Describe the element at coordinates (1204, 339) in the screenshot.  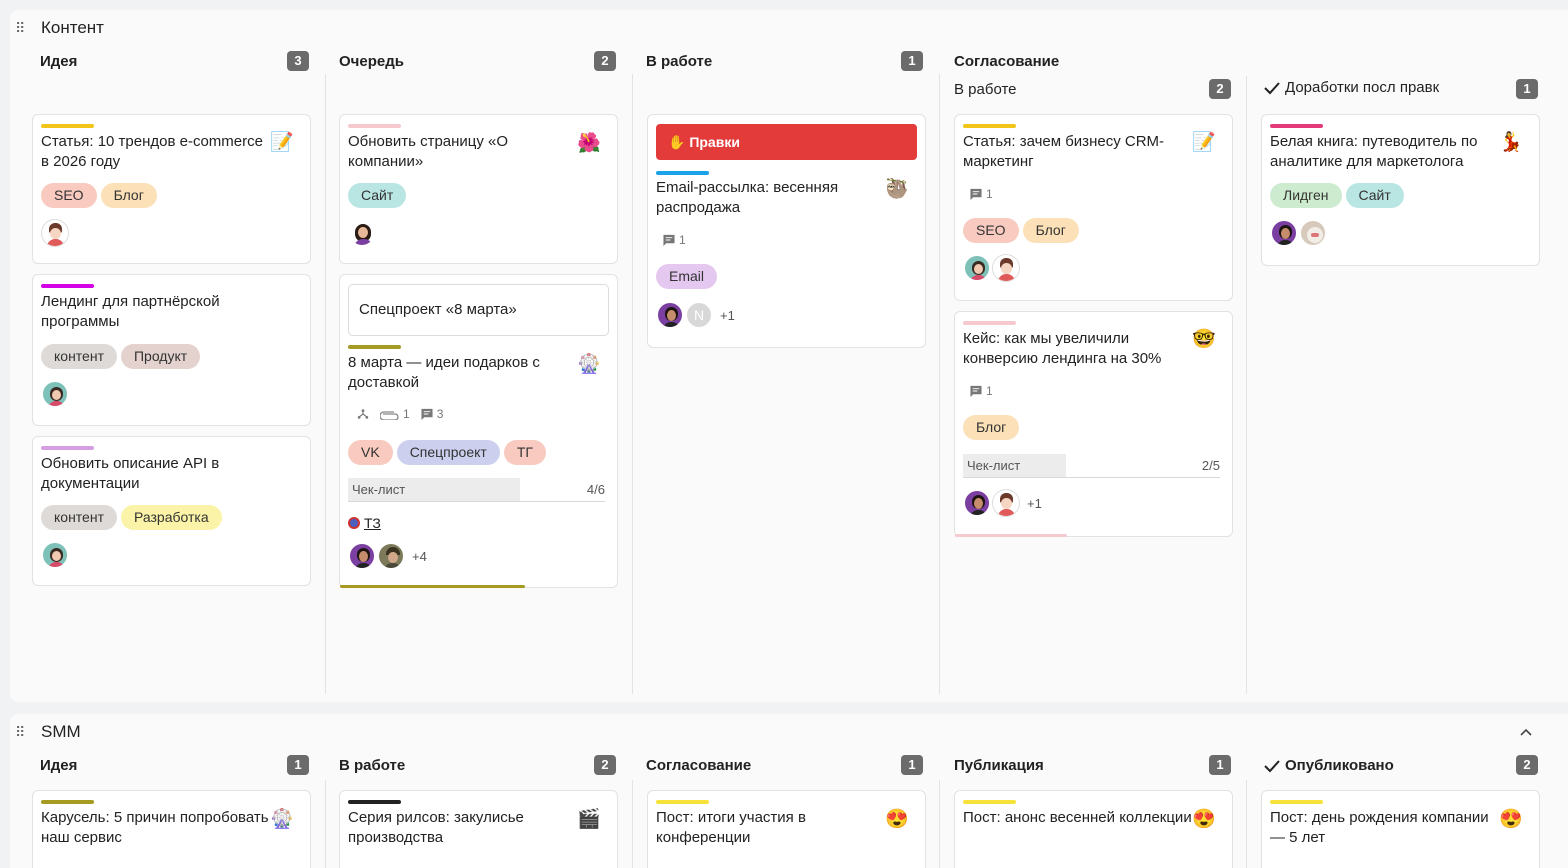
I see `card-emoji-icon: 🤓` at that location.